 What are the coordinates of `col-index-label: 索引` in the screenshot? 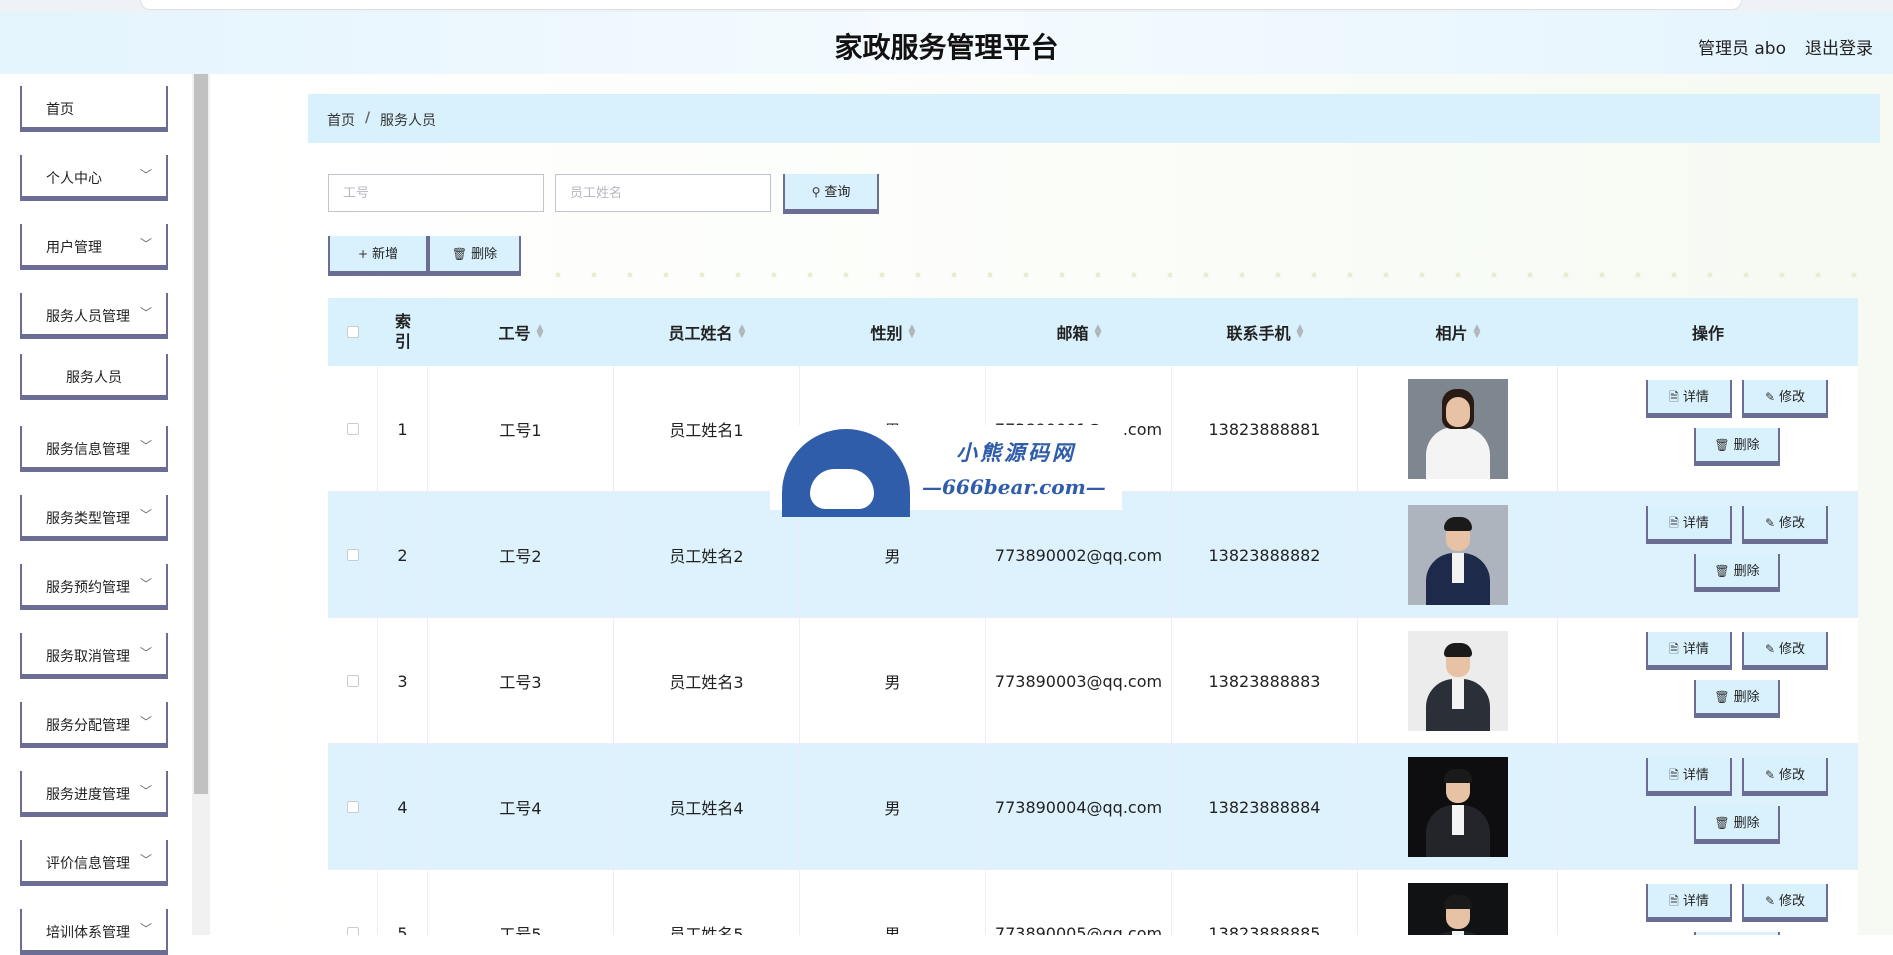 It's located at (402, 331).